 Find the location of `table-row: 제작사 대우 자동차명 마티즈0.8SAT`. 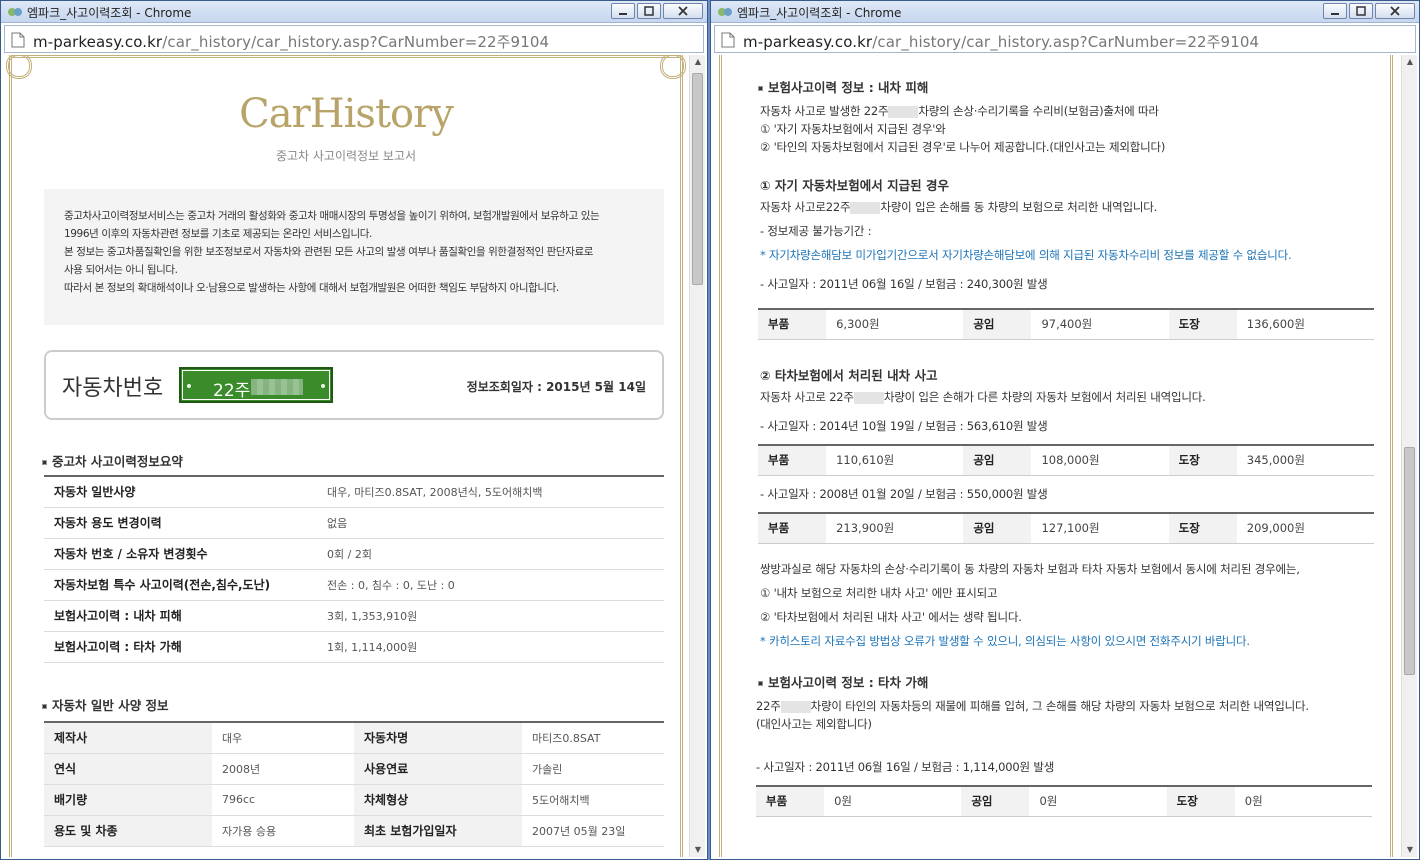

table-row: 제작사 대우 자동차명 마티즈0.8SAT is located at coordinates (354, 738).